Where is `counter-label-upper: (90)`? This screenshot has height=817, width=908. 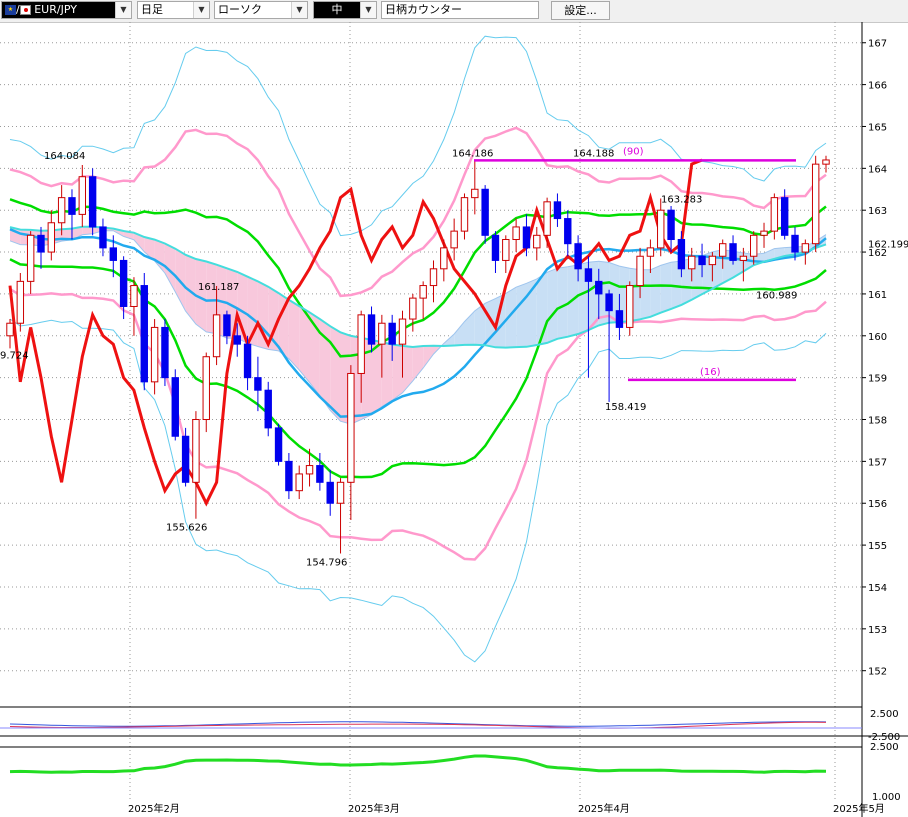 counter-label-upper: (90) is located at coordinates (633, 151).